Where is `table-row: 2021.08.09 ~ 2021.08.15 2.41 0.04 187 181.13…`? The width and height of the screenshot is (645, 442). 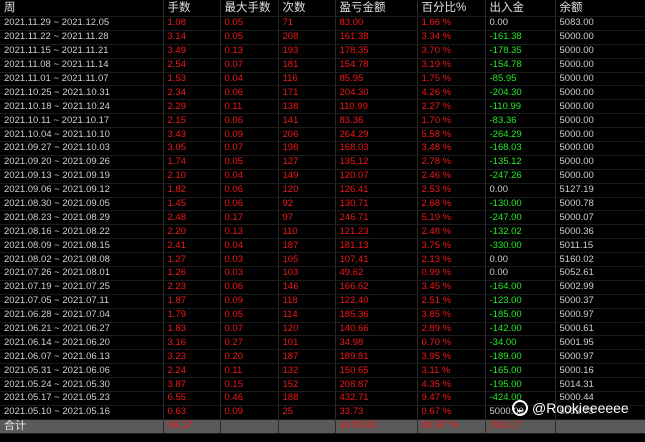 table-row: 2021.08.09 ~ 2021.08.15 2.41 0.04 187 181.13… is located at coordinates (322, 246).